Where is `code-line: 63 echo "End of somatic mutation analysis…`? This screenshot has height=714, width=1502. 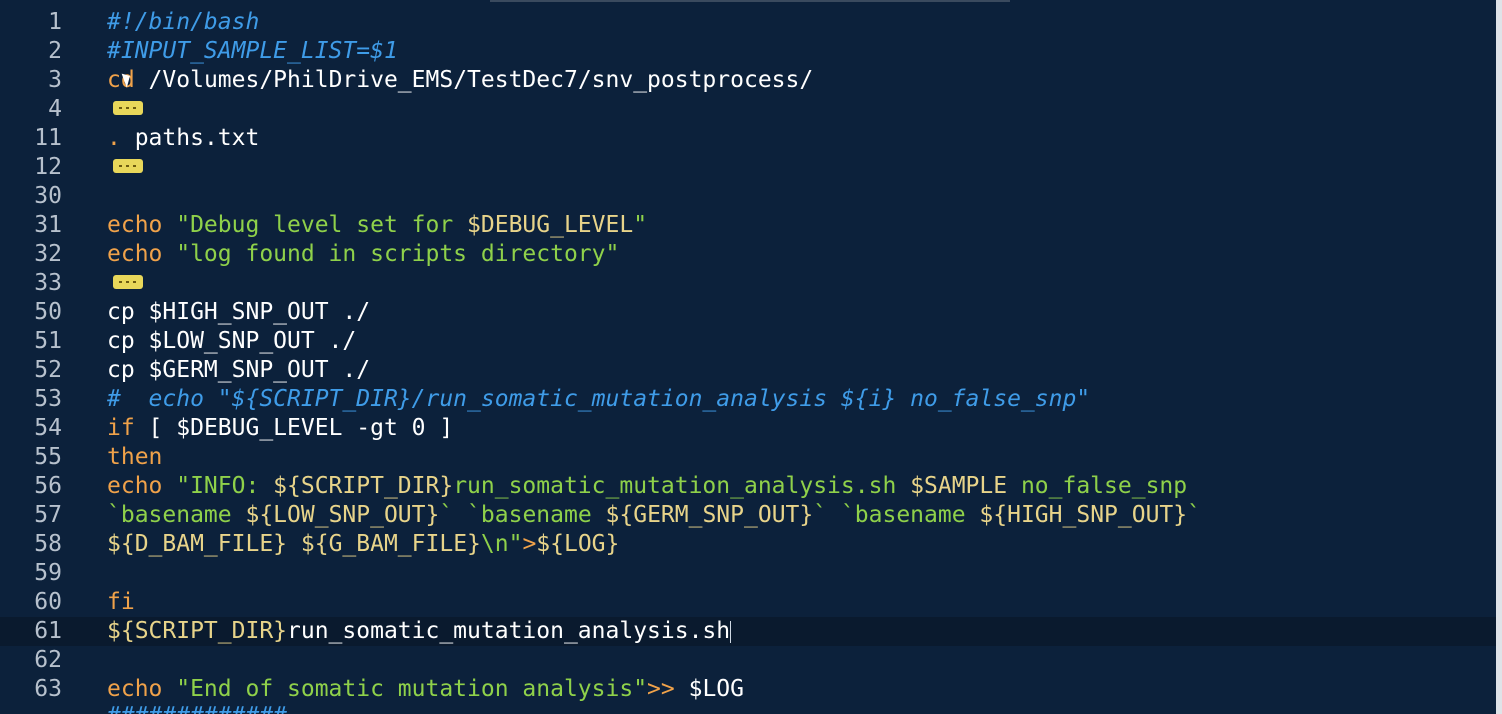 code-line: 63 echo "End of somatic mutation analysis… is located at coordinates (748, 689).